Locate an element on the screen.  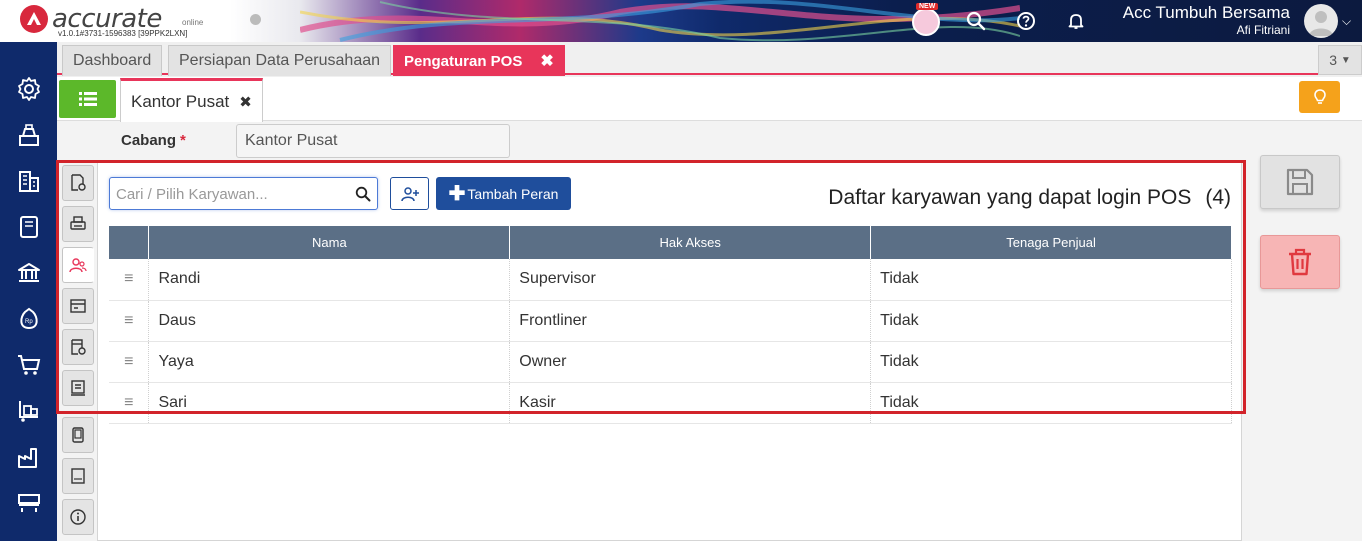
avatar is located at coordinates (1321, 21).